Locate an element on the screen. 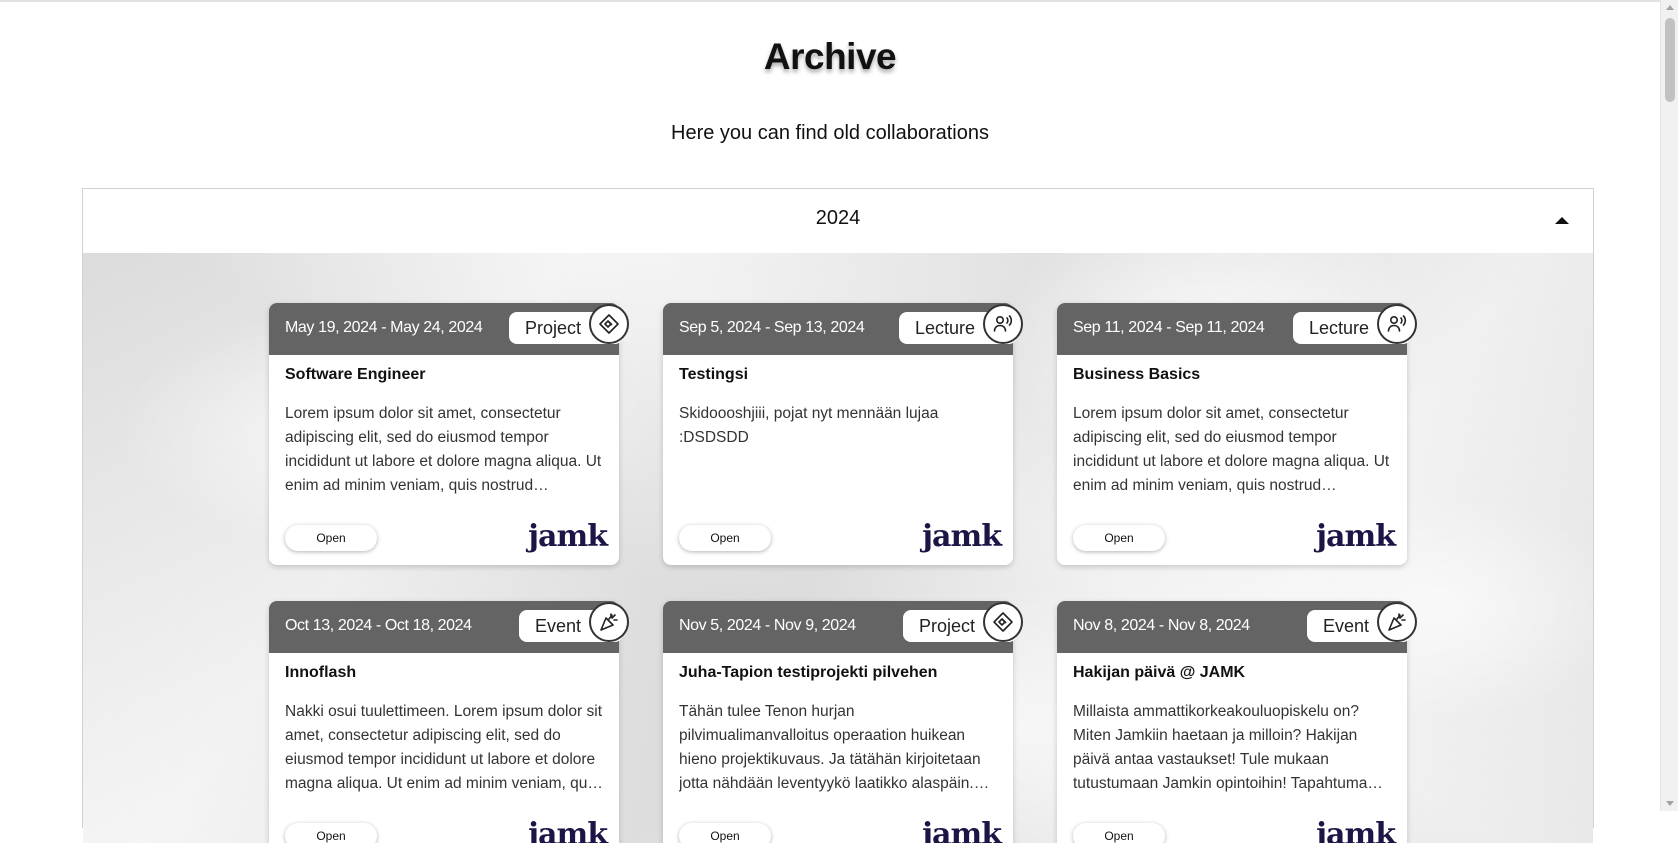  card-header: Nov 8, 2024 - Nov 8, 2024 Event is located at coordinates (1237, 627).